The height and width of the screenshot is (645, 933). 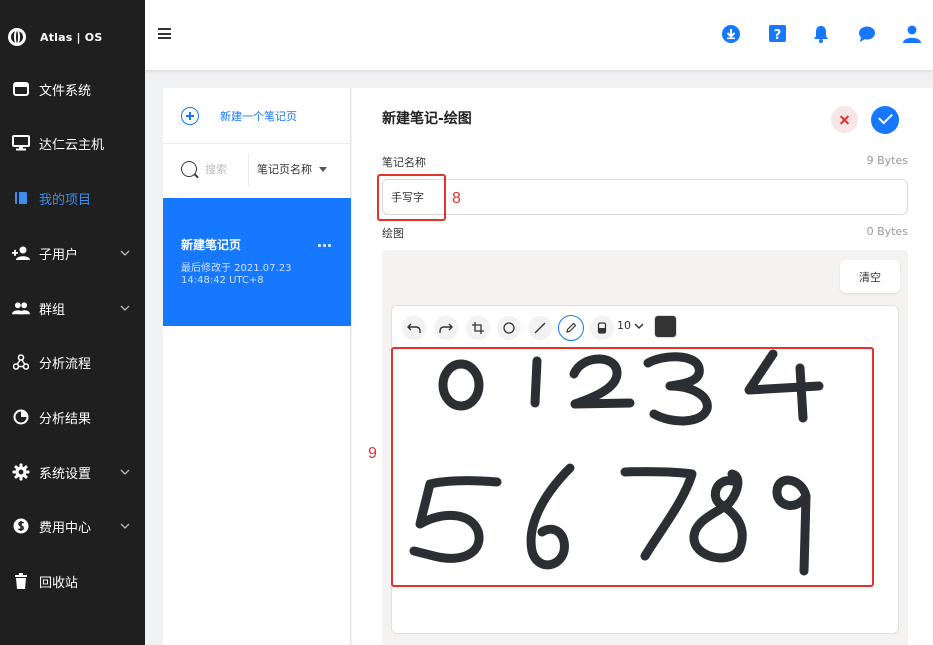 I want to click on menu-icon, so click(x=164, y=33).